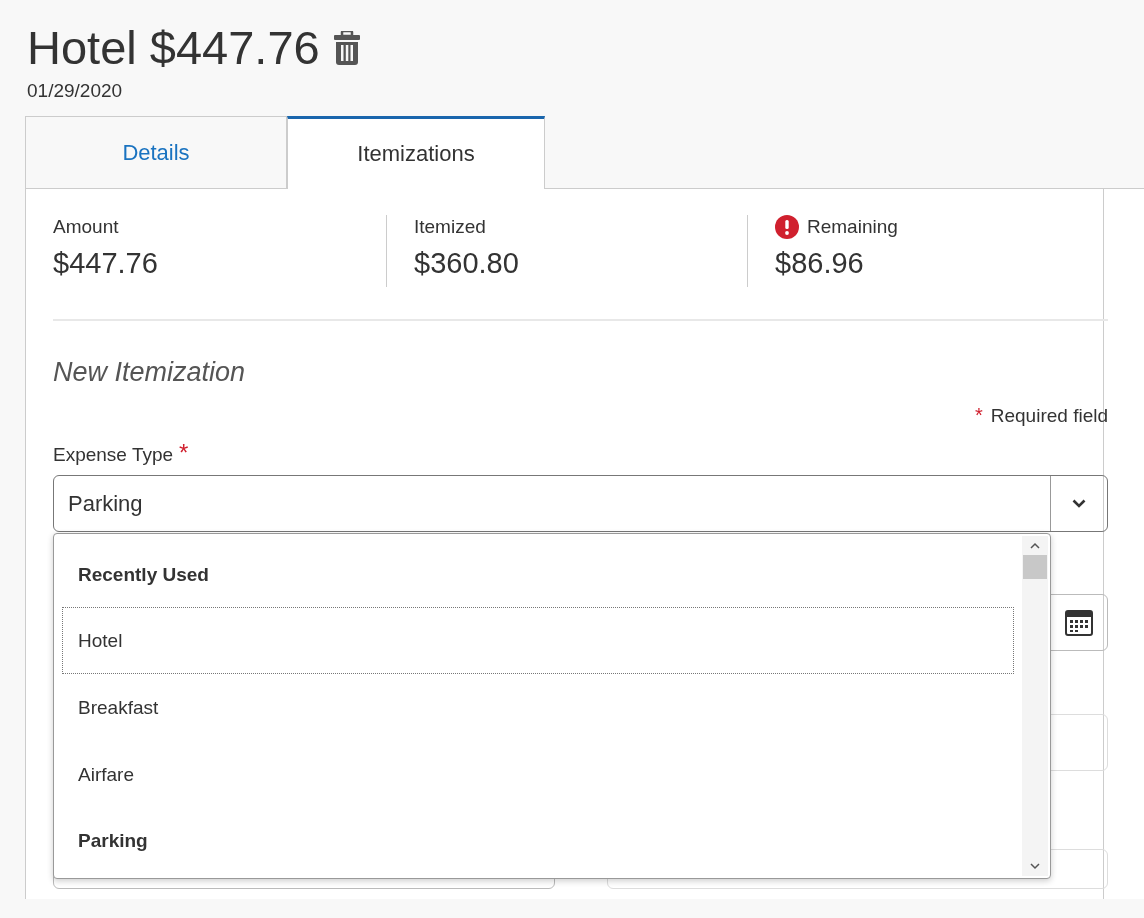 The image size is (1144, 918). What do you see at coordinates (820, 263) in the screenshot?
I see `summary-value: $86.96` at bounding box center [820, 263].